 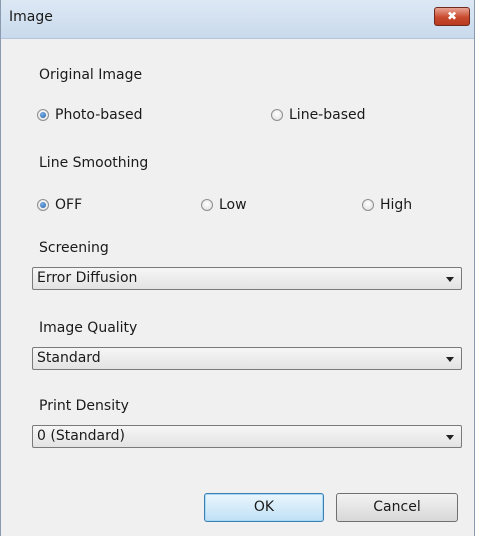 What do you see at coordinates (84, 406) in the screenshot?
I see `print-density-label: Print Density` at bounding box center [84, 406].